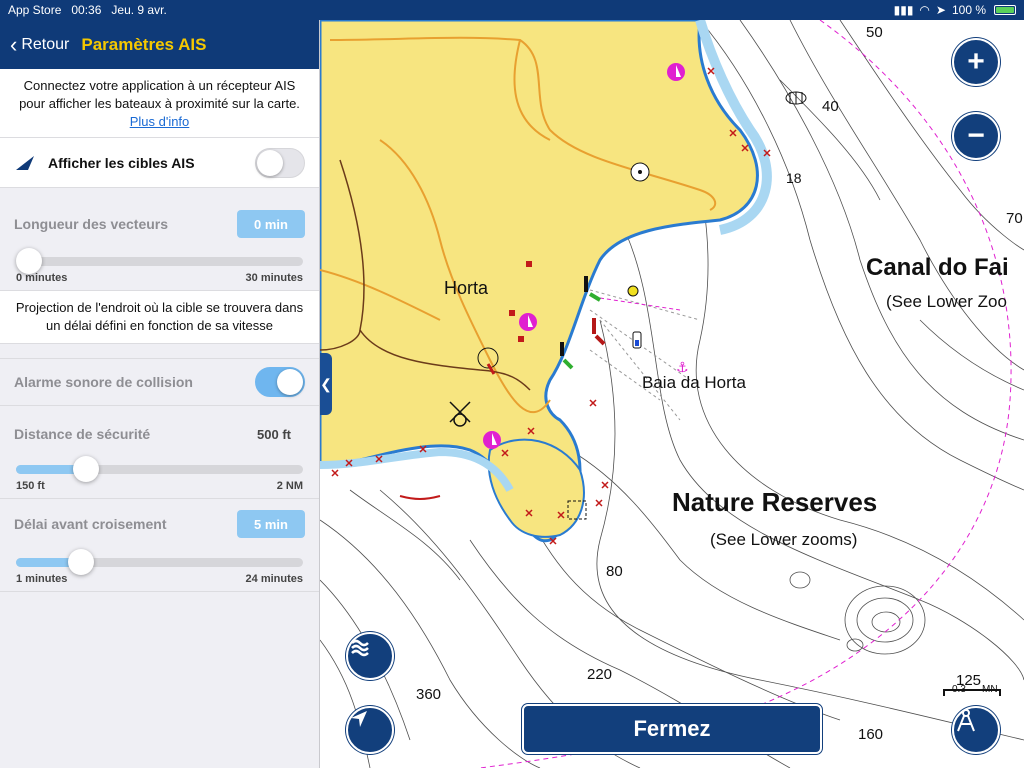 The width and height of the screenshot is (1024, 768). I want to click on status-time: 00:36, so click(86, 10).